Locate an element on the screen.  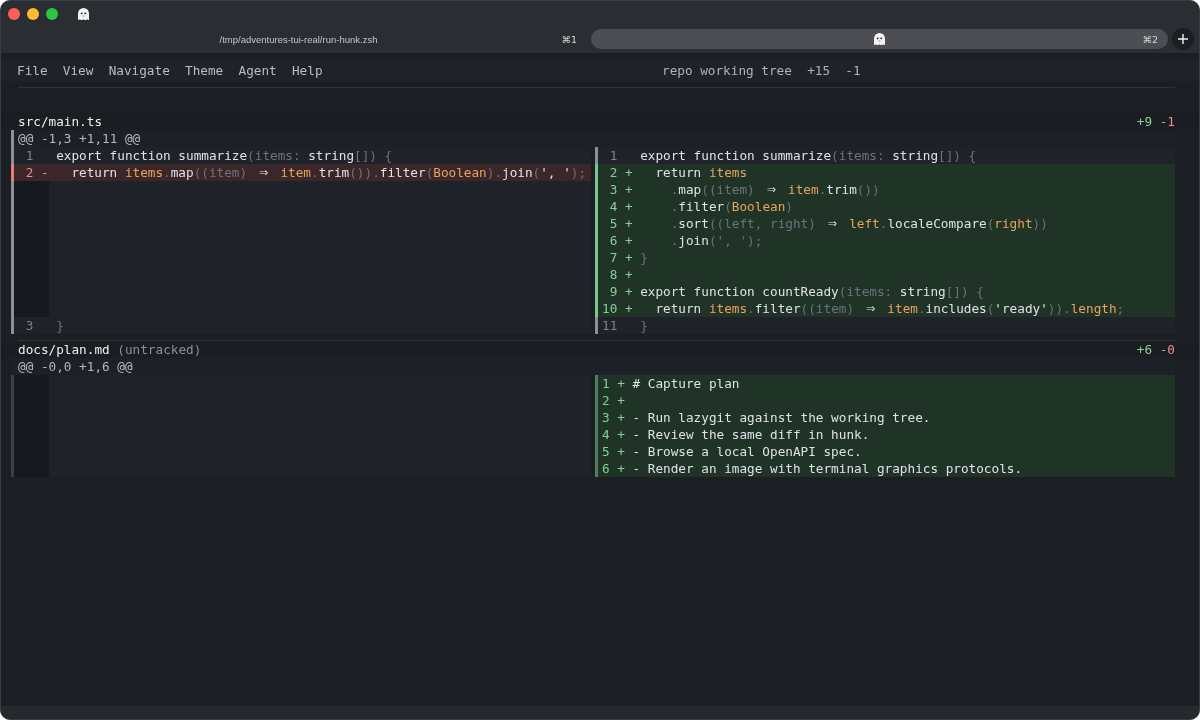
code-line: - Run lazygit against the working tree. is located at coordinates (781, 417).